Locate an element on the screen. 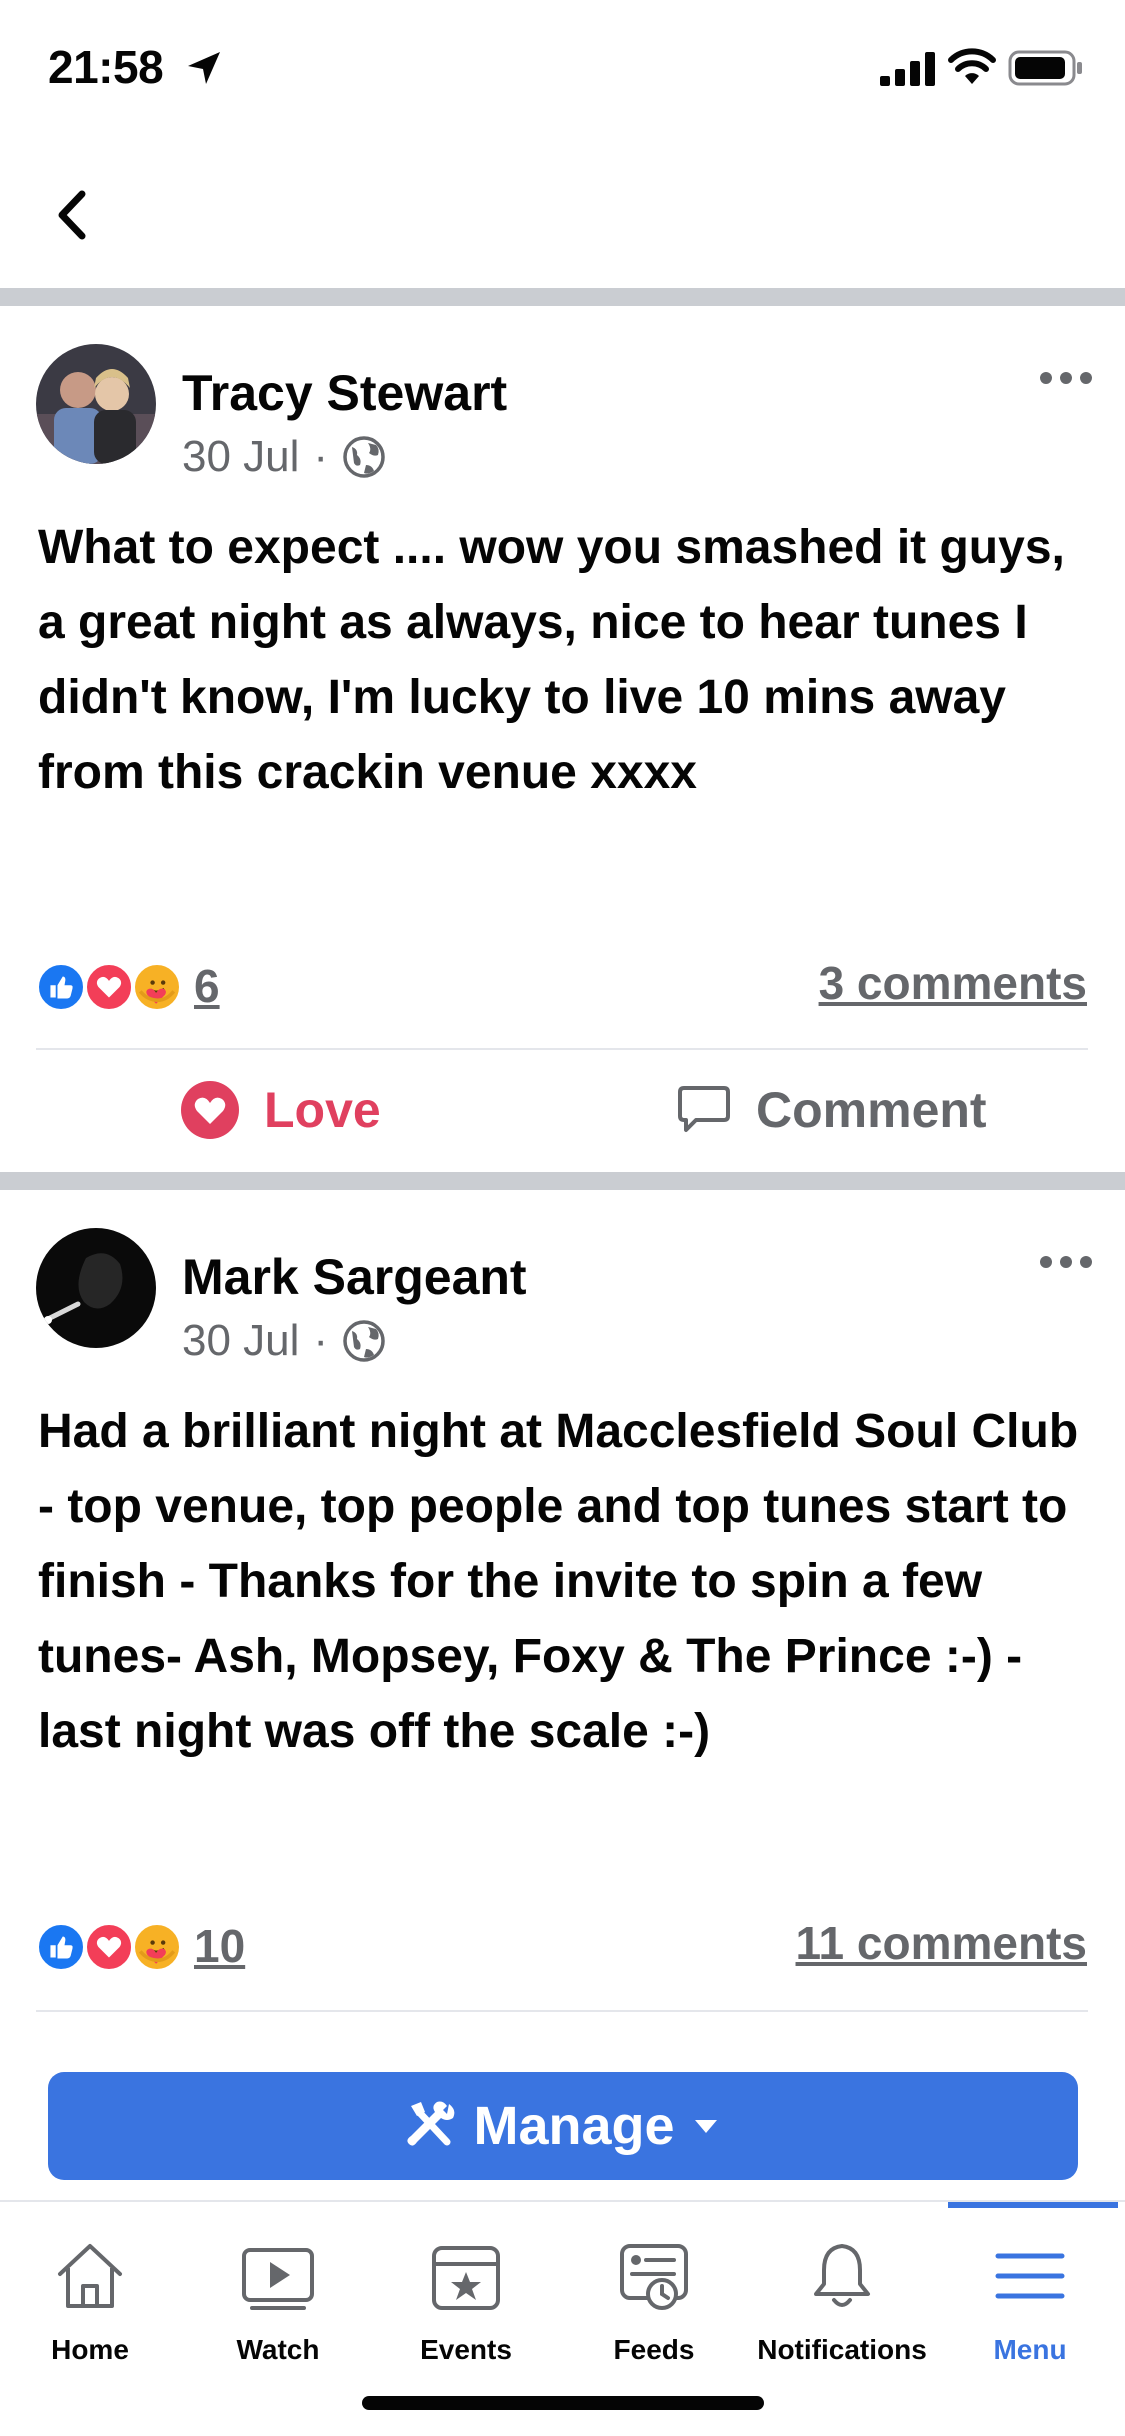 The height and width of the screenshot is (2436, 1125). tab-label: Menu is located at coordinates (1030, 2349).